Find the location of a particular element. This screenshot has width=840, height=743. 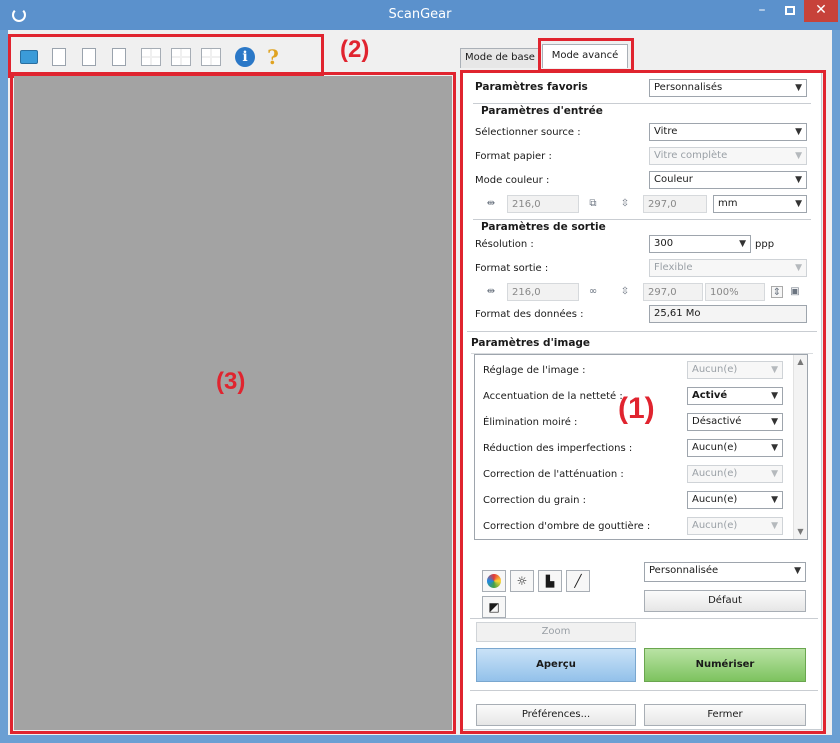

close-window-button: ✕ is located at coordinates (821, 11).